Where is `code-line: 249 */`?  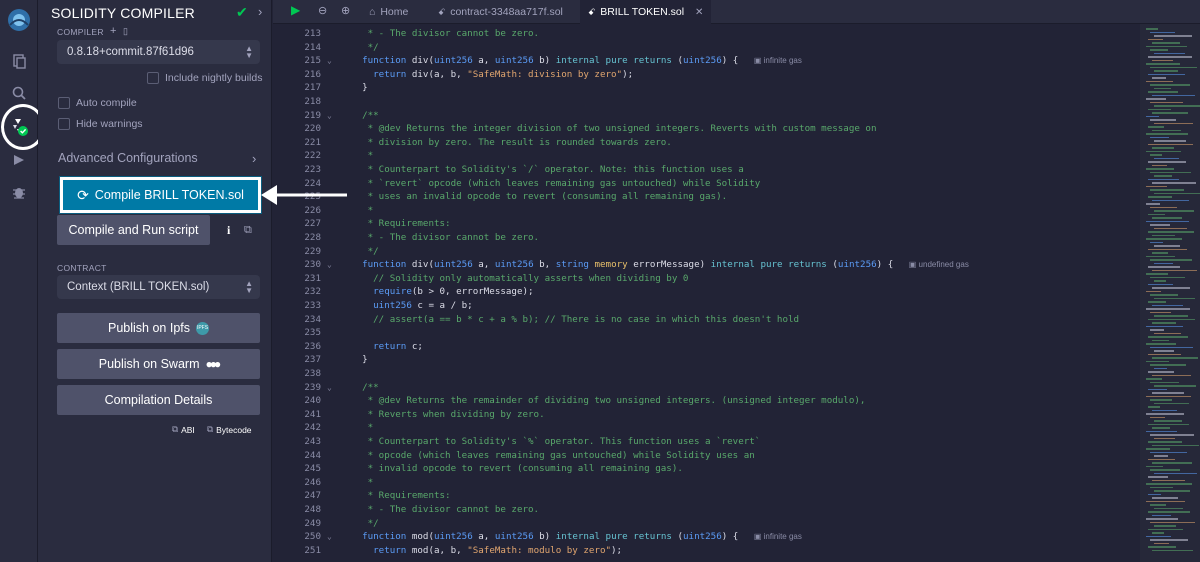
code-line: 249 */ is located at coordinates (706, 524).